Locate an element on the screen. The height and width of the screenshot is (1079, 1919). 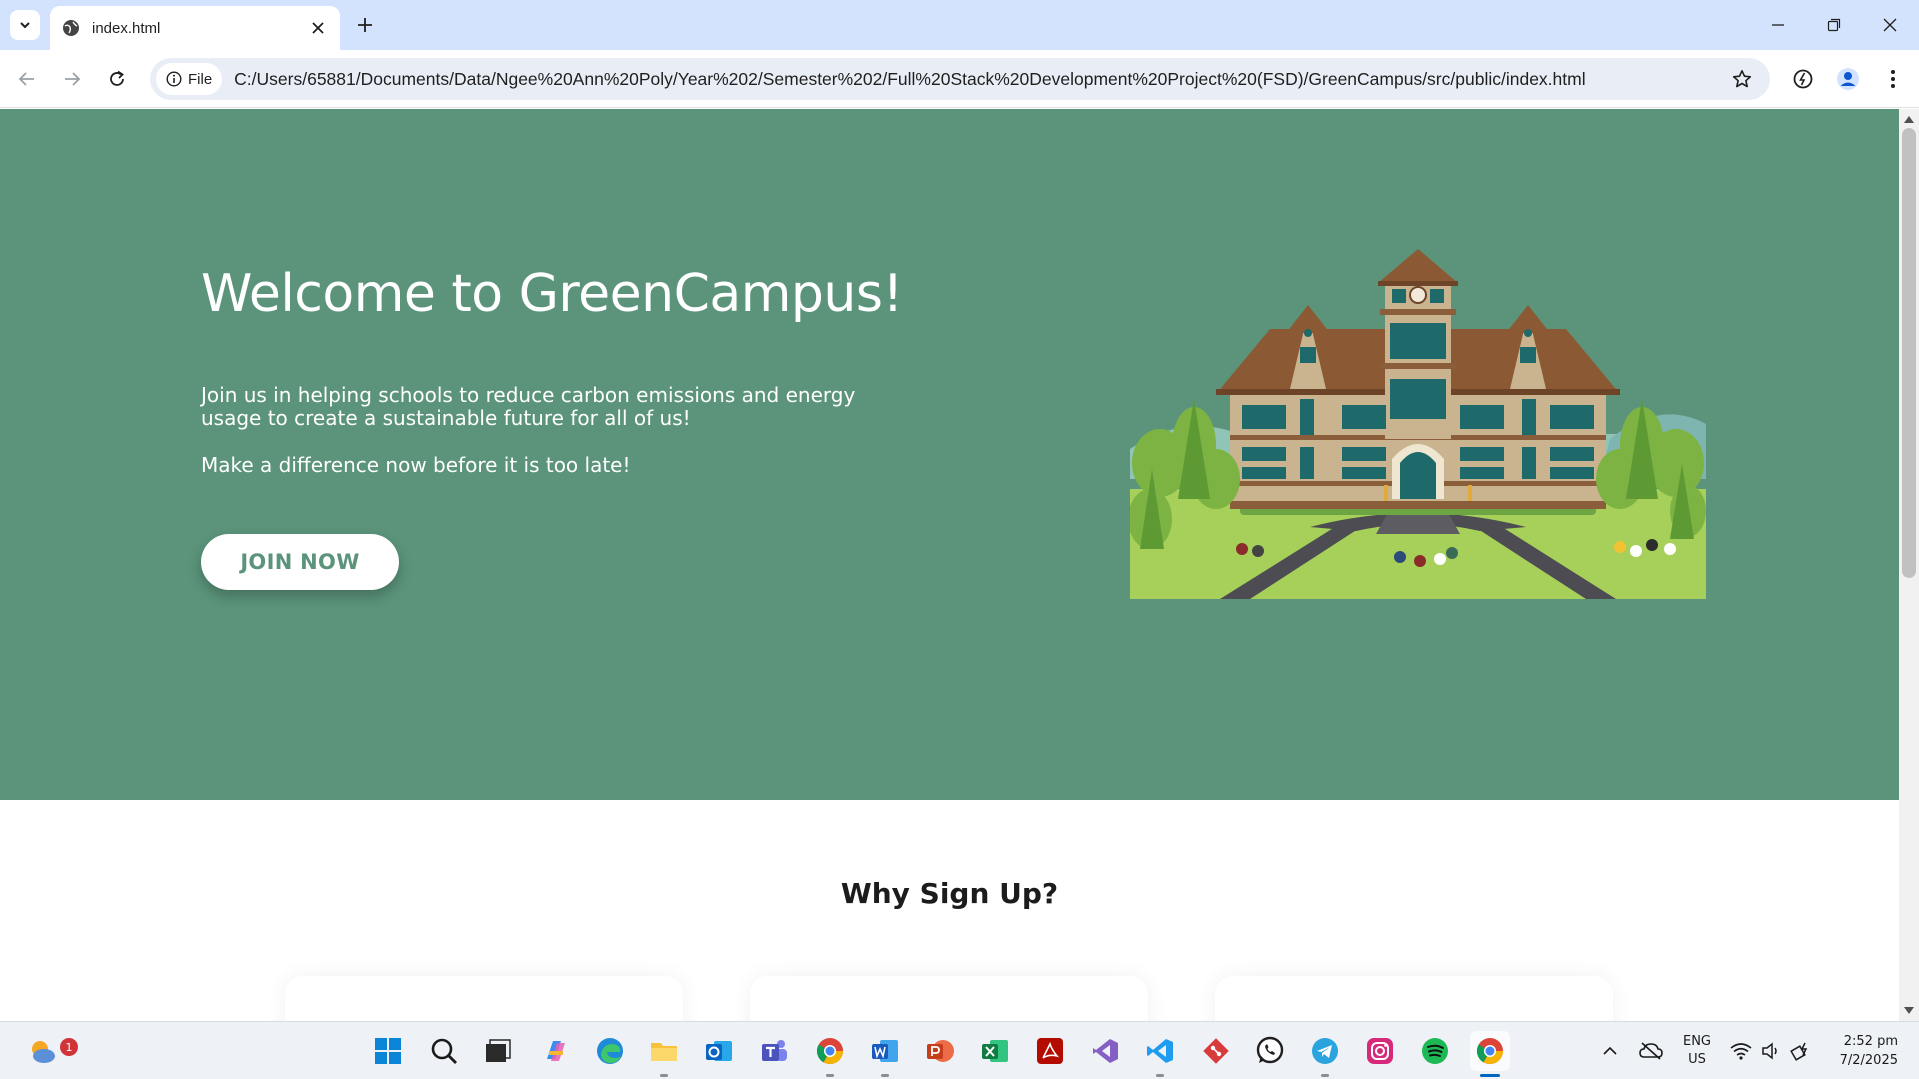
tab-close-button is located at coordinates (318, 28).